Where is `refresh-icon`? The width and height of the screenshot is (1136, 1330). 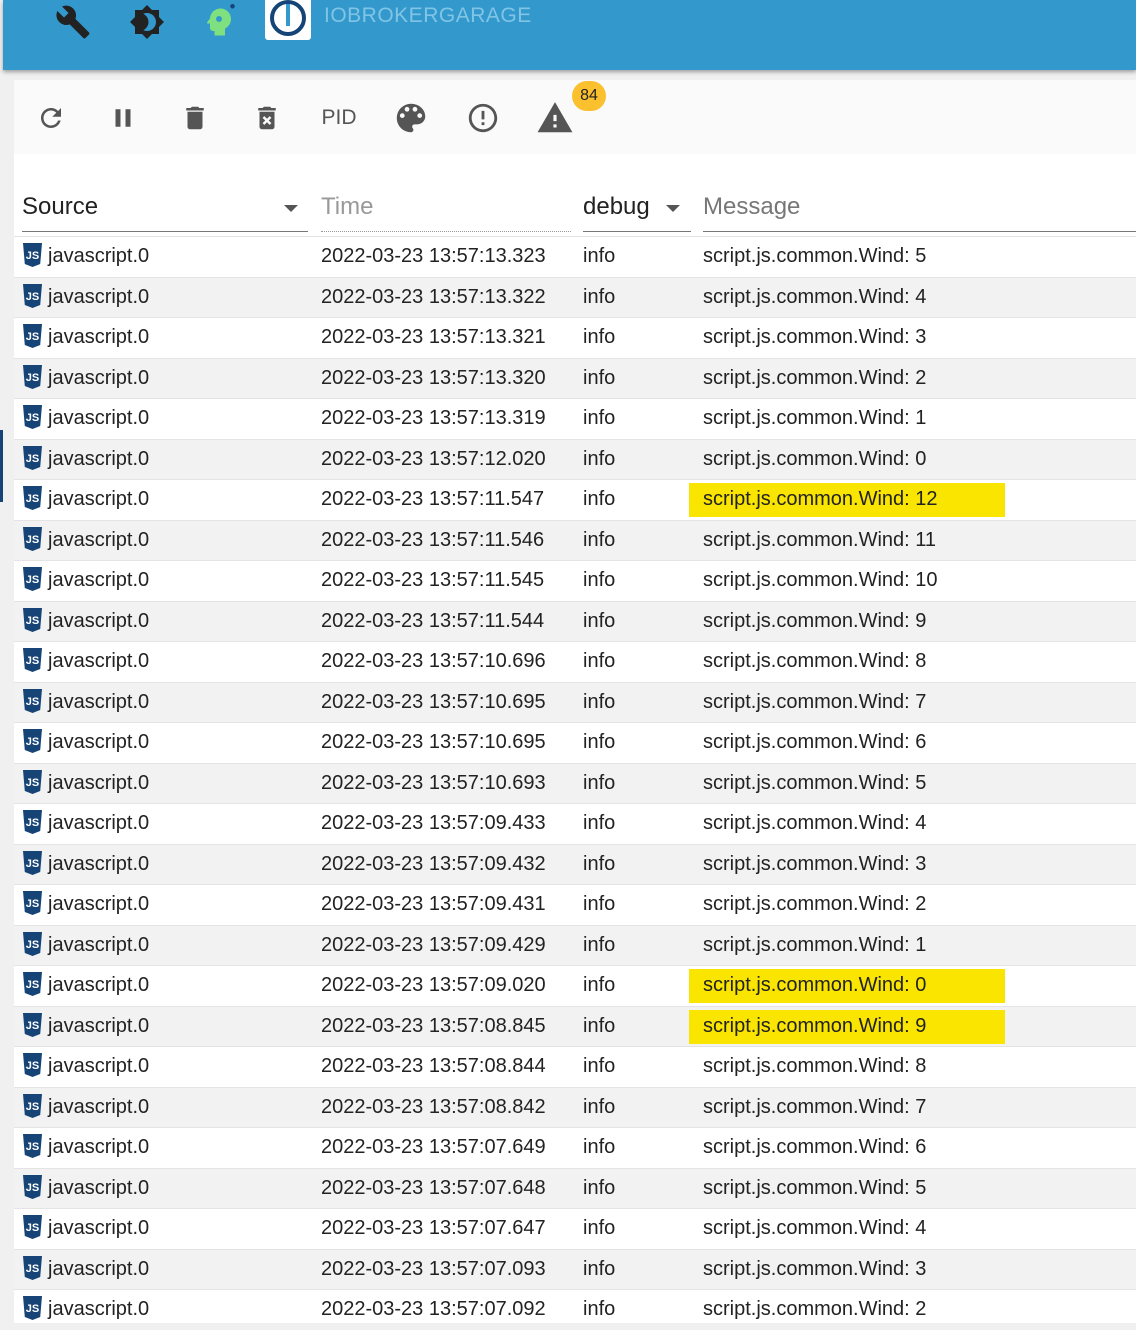 refresh-icon is located at coordinates (51, 118).